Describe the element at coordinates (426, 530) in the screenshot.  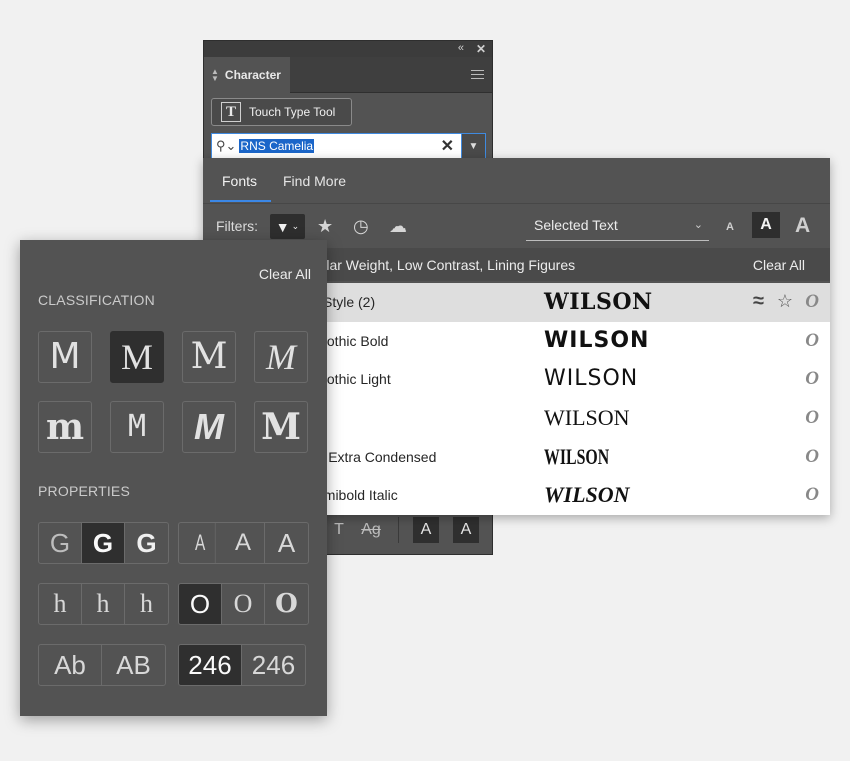
I see `glyph-button-3: A` at that location.